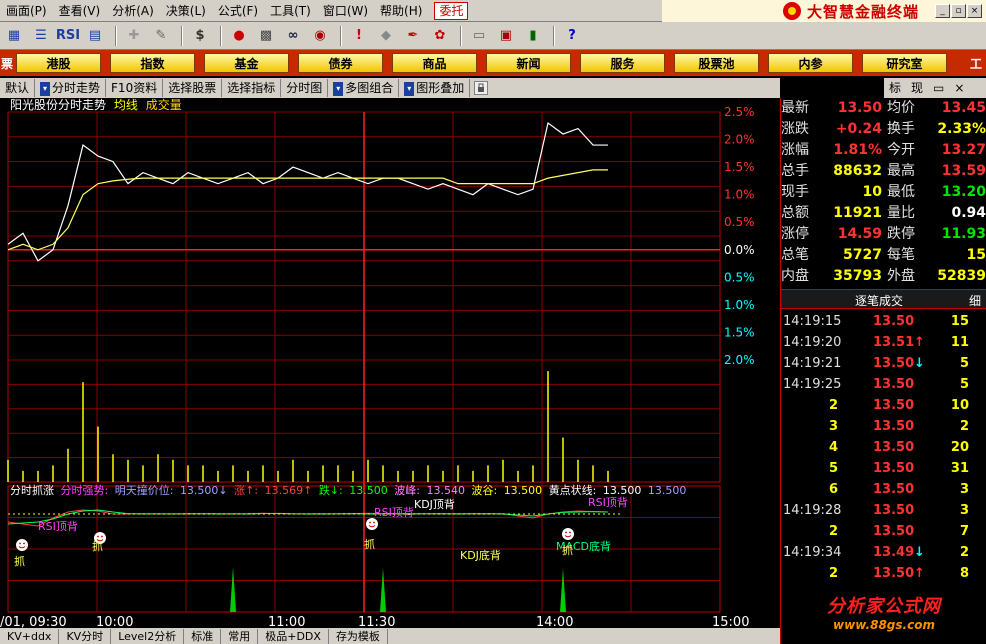 The width and height of the screenshot is (986, 644). What do you see at coordinates (435, 88) in the screenshot?
I see `overlay-button: ▾ 图形叠加` at bounding box center [435, 88].